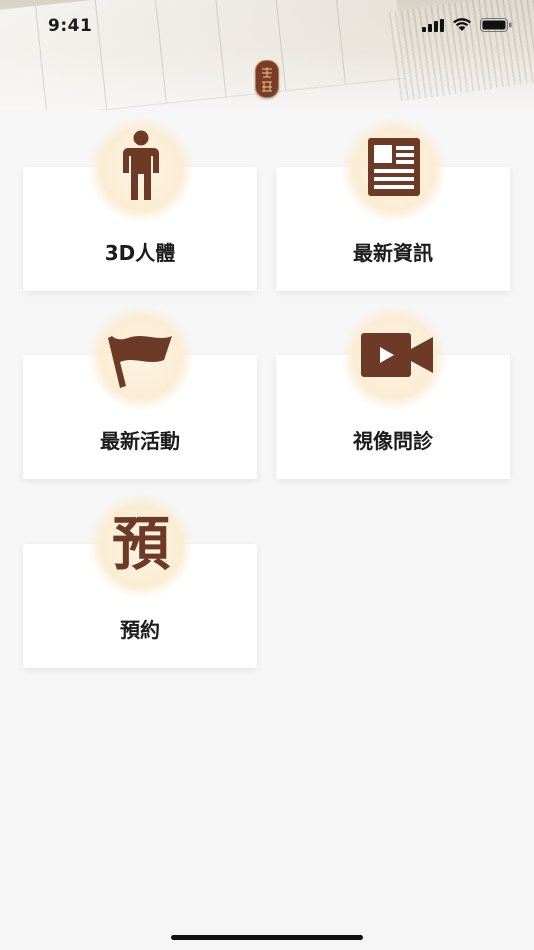 This screenshot has height=950, width=534. Describe the element at coordinates (141, 165) in the screenshot. I see `human-figure-icon` at that location.